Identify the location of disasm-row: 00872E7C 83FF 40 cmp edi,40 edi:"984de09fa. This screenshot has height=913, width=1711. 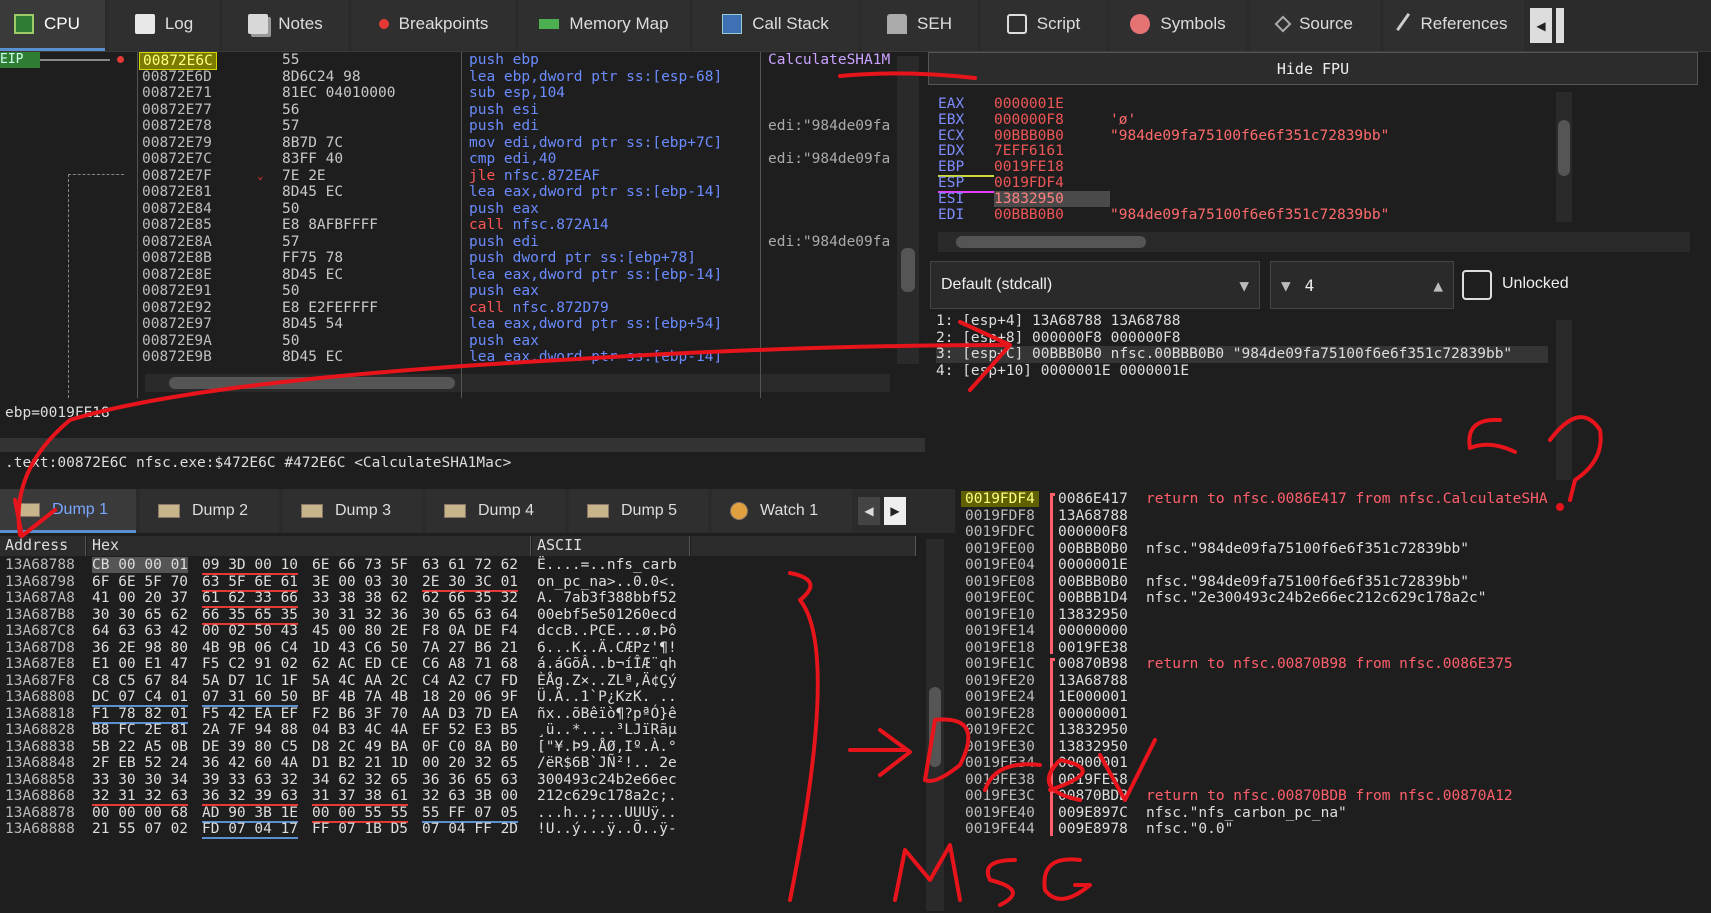
(450, 159).